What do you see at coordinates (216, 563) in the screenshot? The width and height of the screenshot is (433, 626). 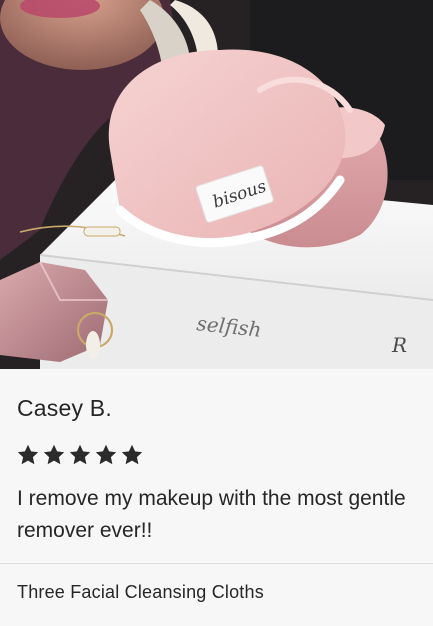 I see `divider` at bounding box center [216, 563].